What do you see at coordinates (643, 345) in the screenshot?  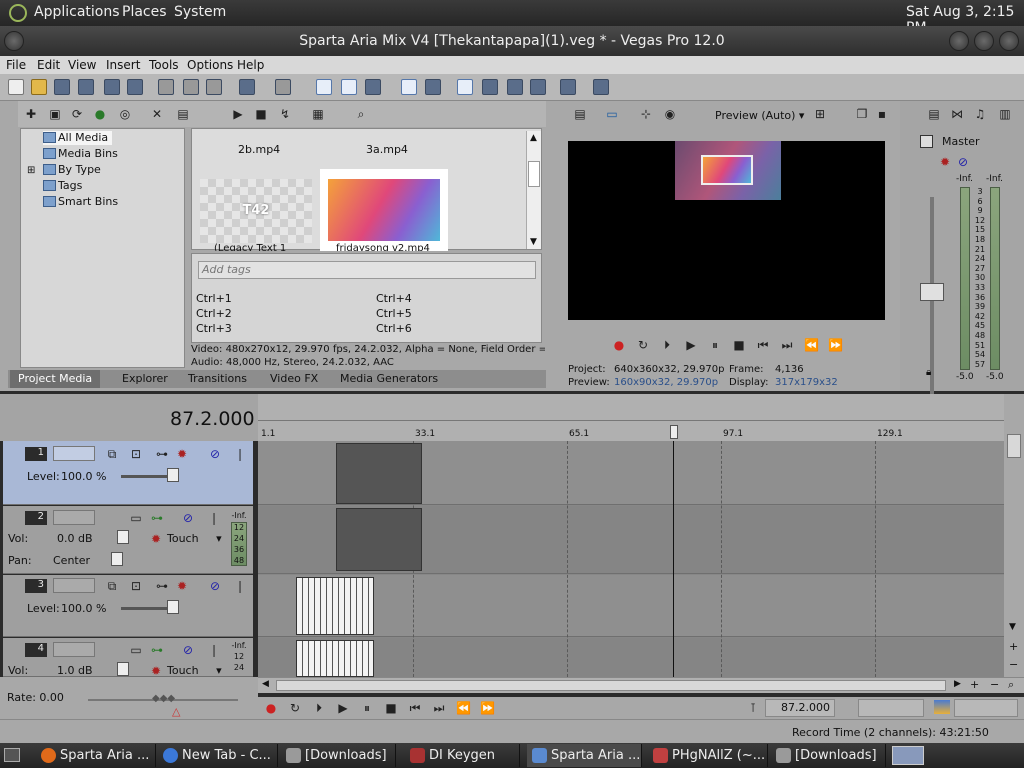 I see `loop-icon: ↻` at bounding box center [643, 345].